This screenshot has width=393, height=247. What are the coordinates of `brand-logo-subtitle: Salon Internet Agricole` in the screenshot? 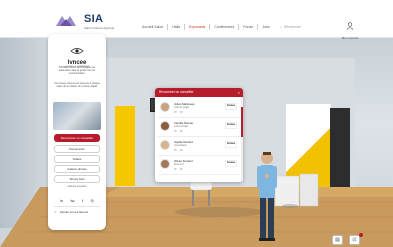 It's located at (99, 28).